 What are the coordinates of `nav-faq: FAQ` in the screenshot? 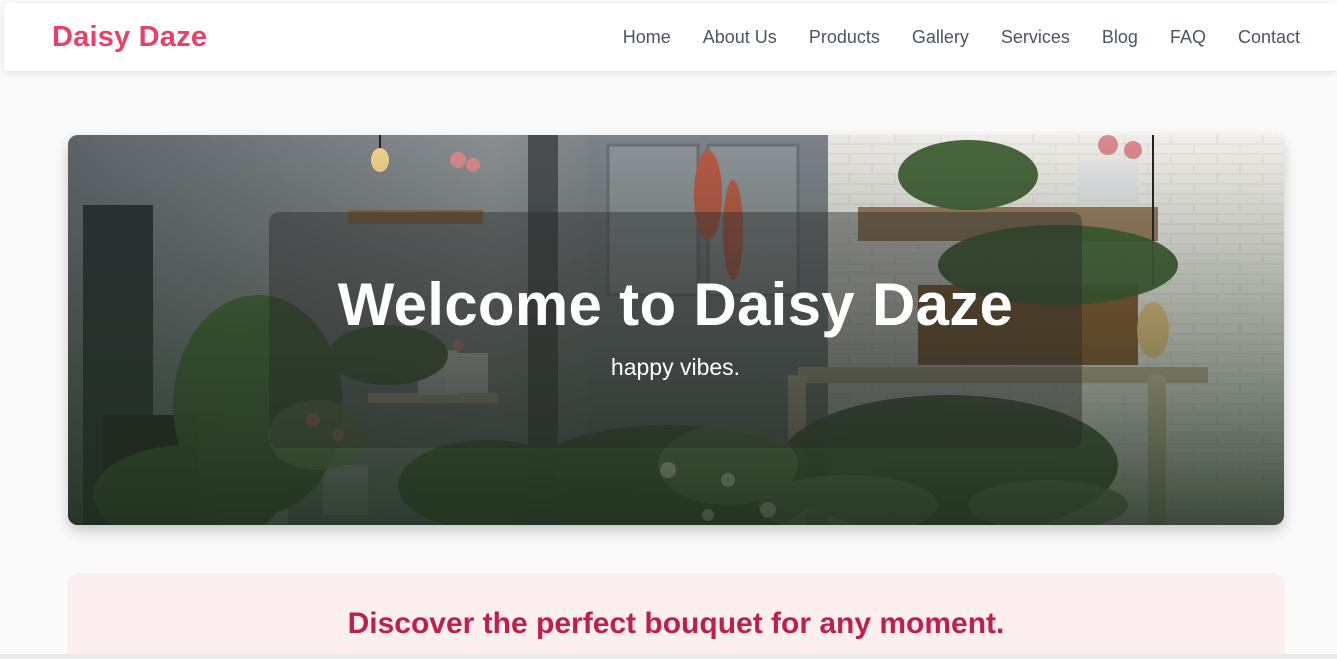 It's located at (1188, 37).